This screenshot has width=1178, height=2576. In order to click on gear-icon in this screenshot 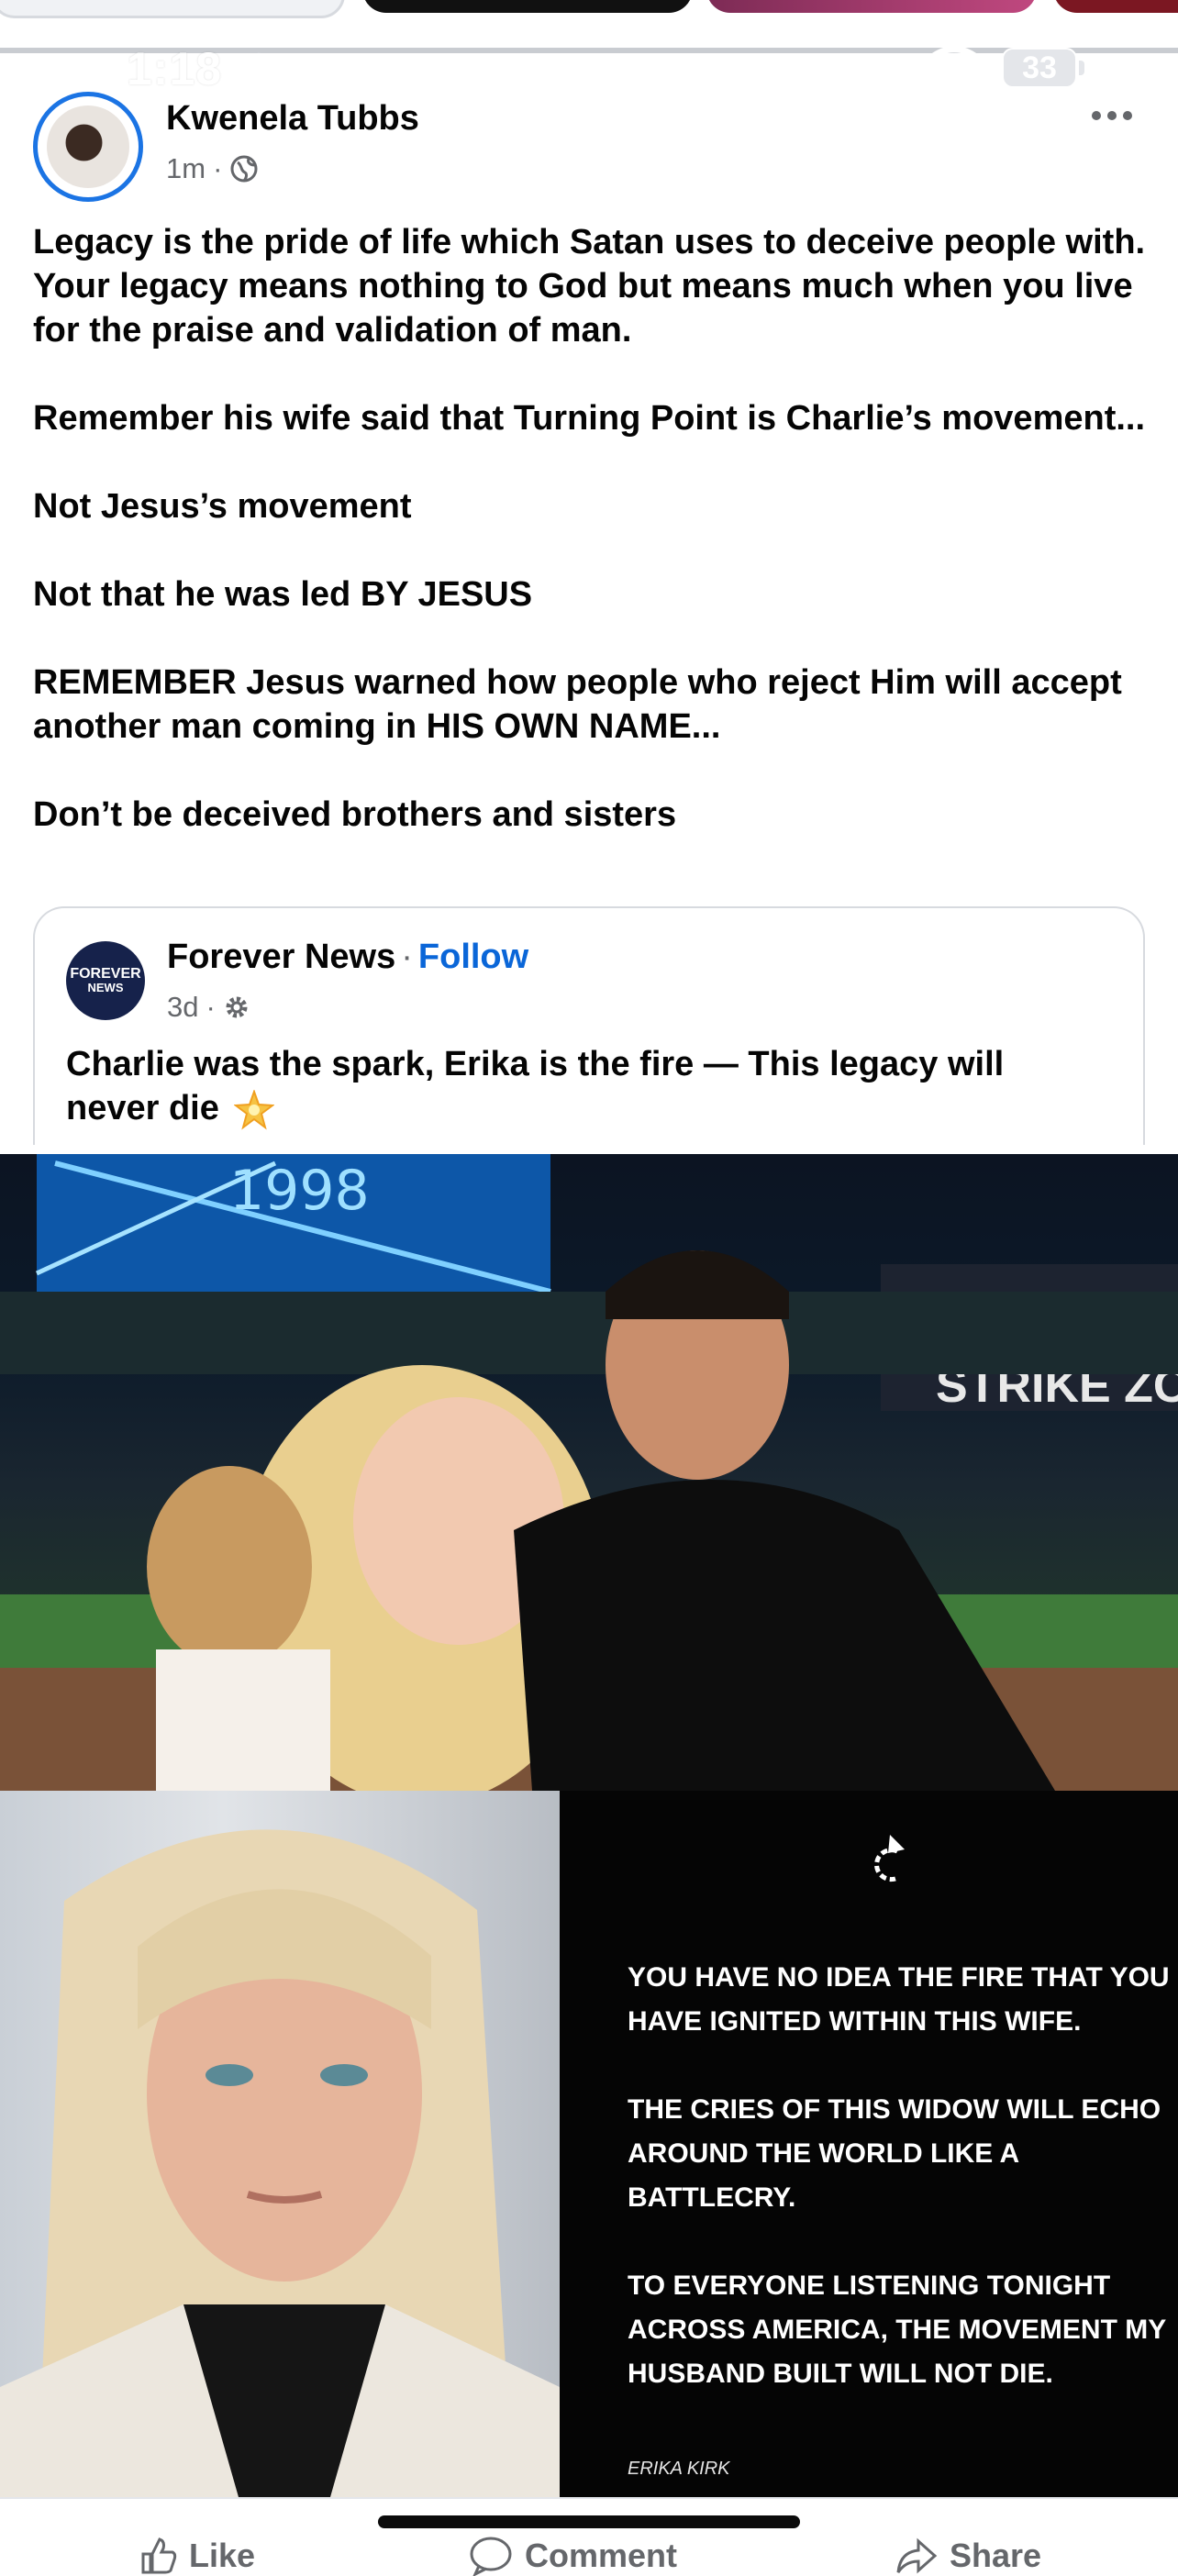, I will do `click(237, 1007)`.